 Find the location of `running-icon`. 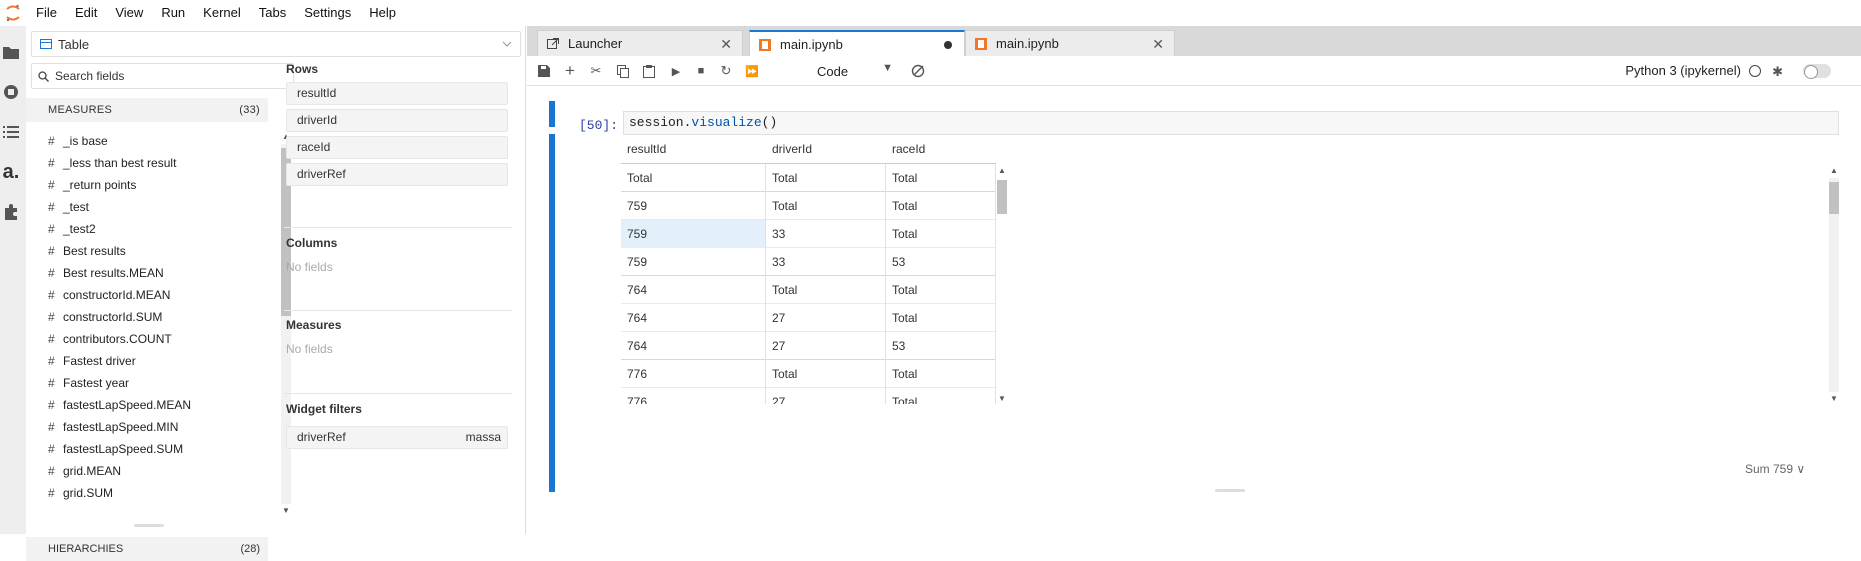

running-icon is located at coordinates (11, 92).